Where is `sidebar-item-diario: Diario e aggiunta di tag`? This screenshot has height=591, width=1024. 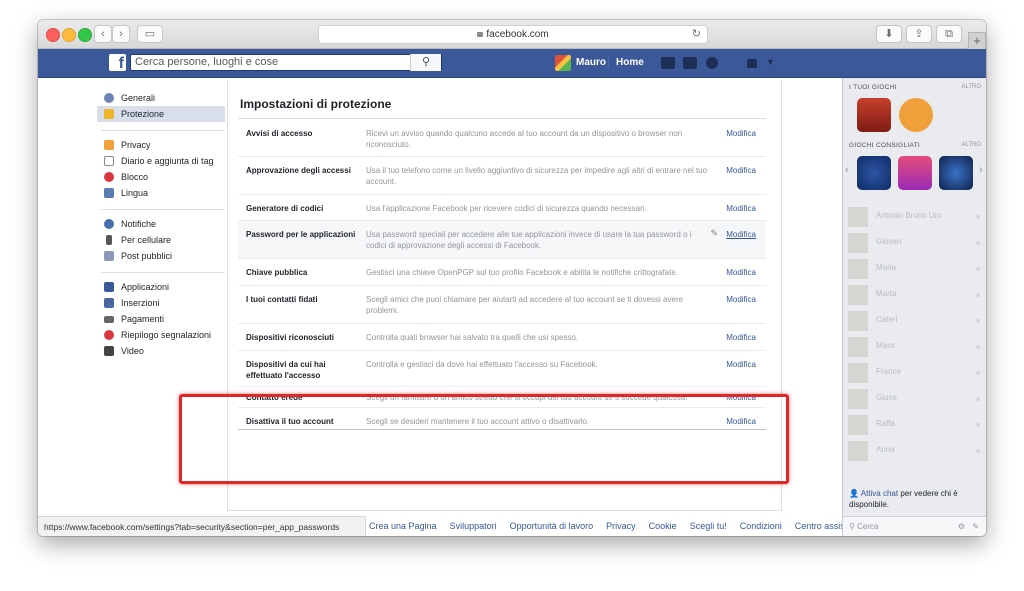 sidebar-item-diario: Diario e aggiunta di tag is located at coordinates (162, 161).